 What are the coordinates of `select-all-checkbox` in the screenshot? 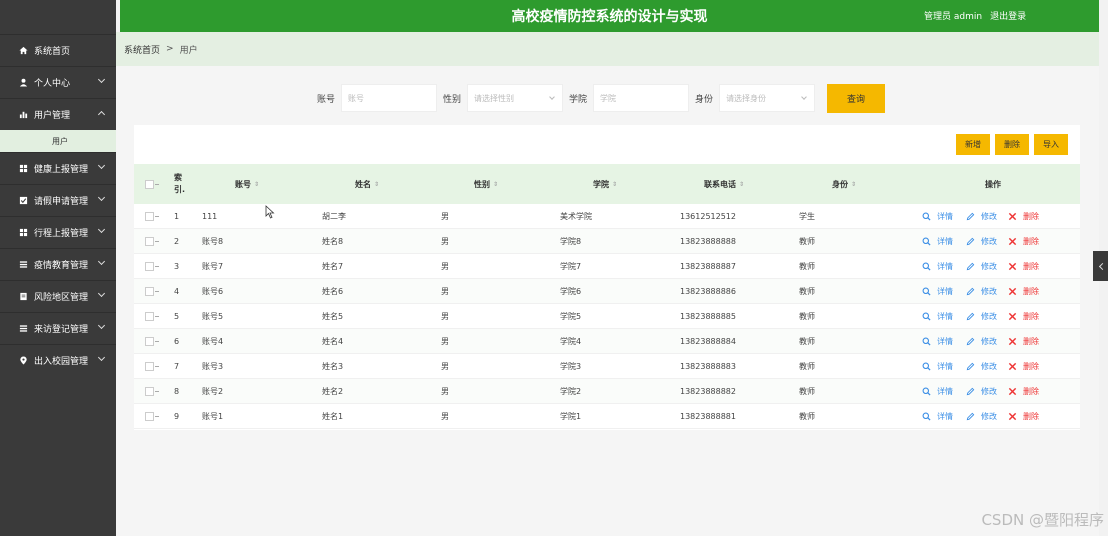 It's located at (152, 184).